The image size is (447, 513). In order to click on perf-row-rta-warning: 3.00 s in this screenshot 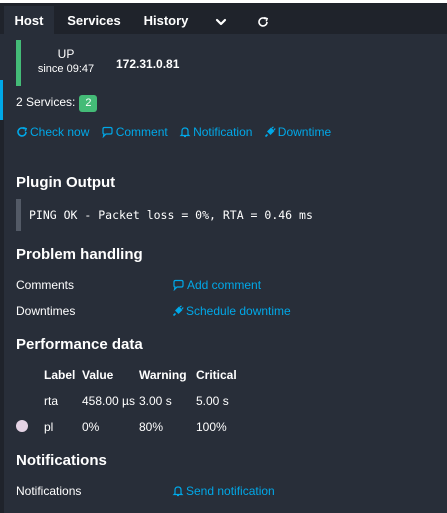, I will do `click(155, 401)`.